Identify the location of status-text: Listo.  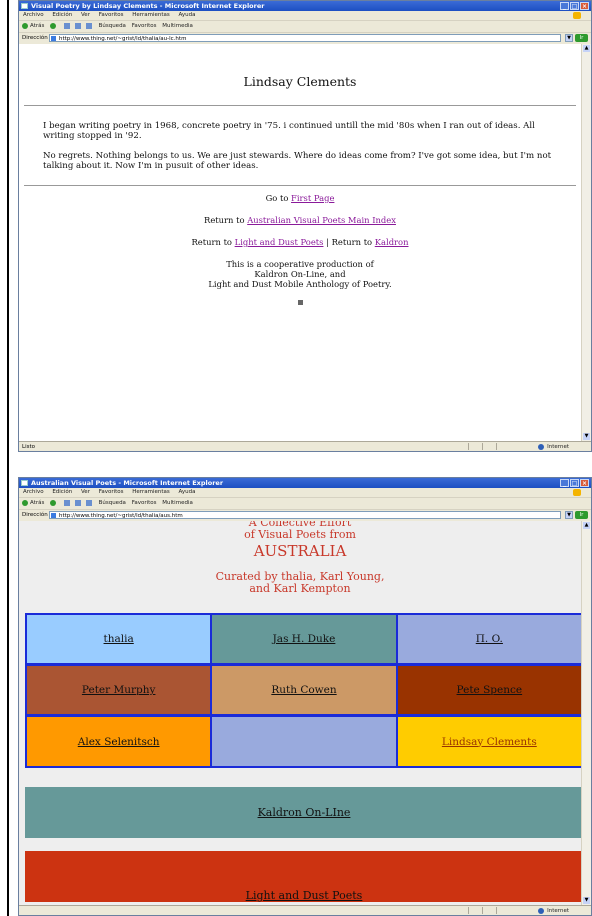
(28, 447).